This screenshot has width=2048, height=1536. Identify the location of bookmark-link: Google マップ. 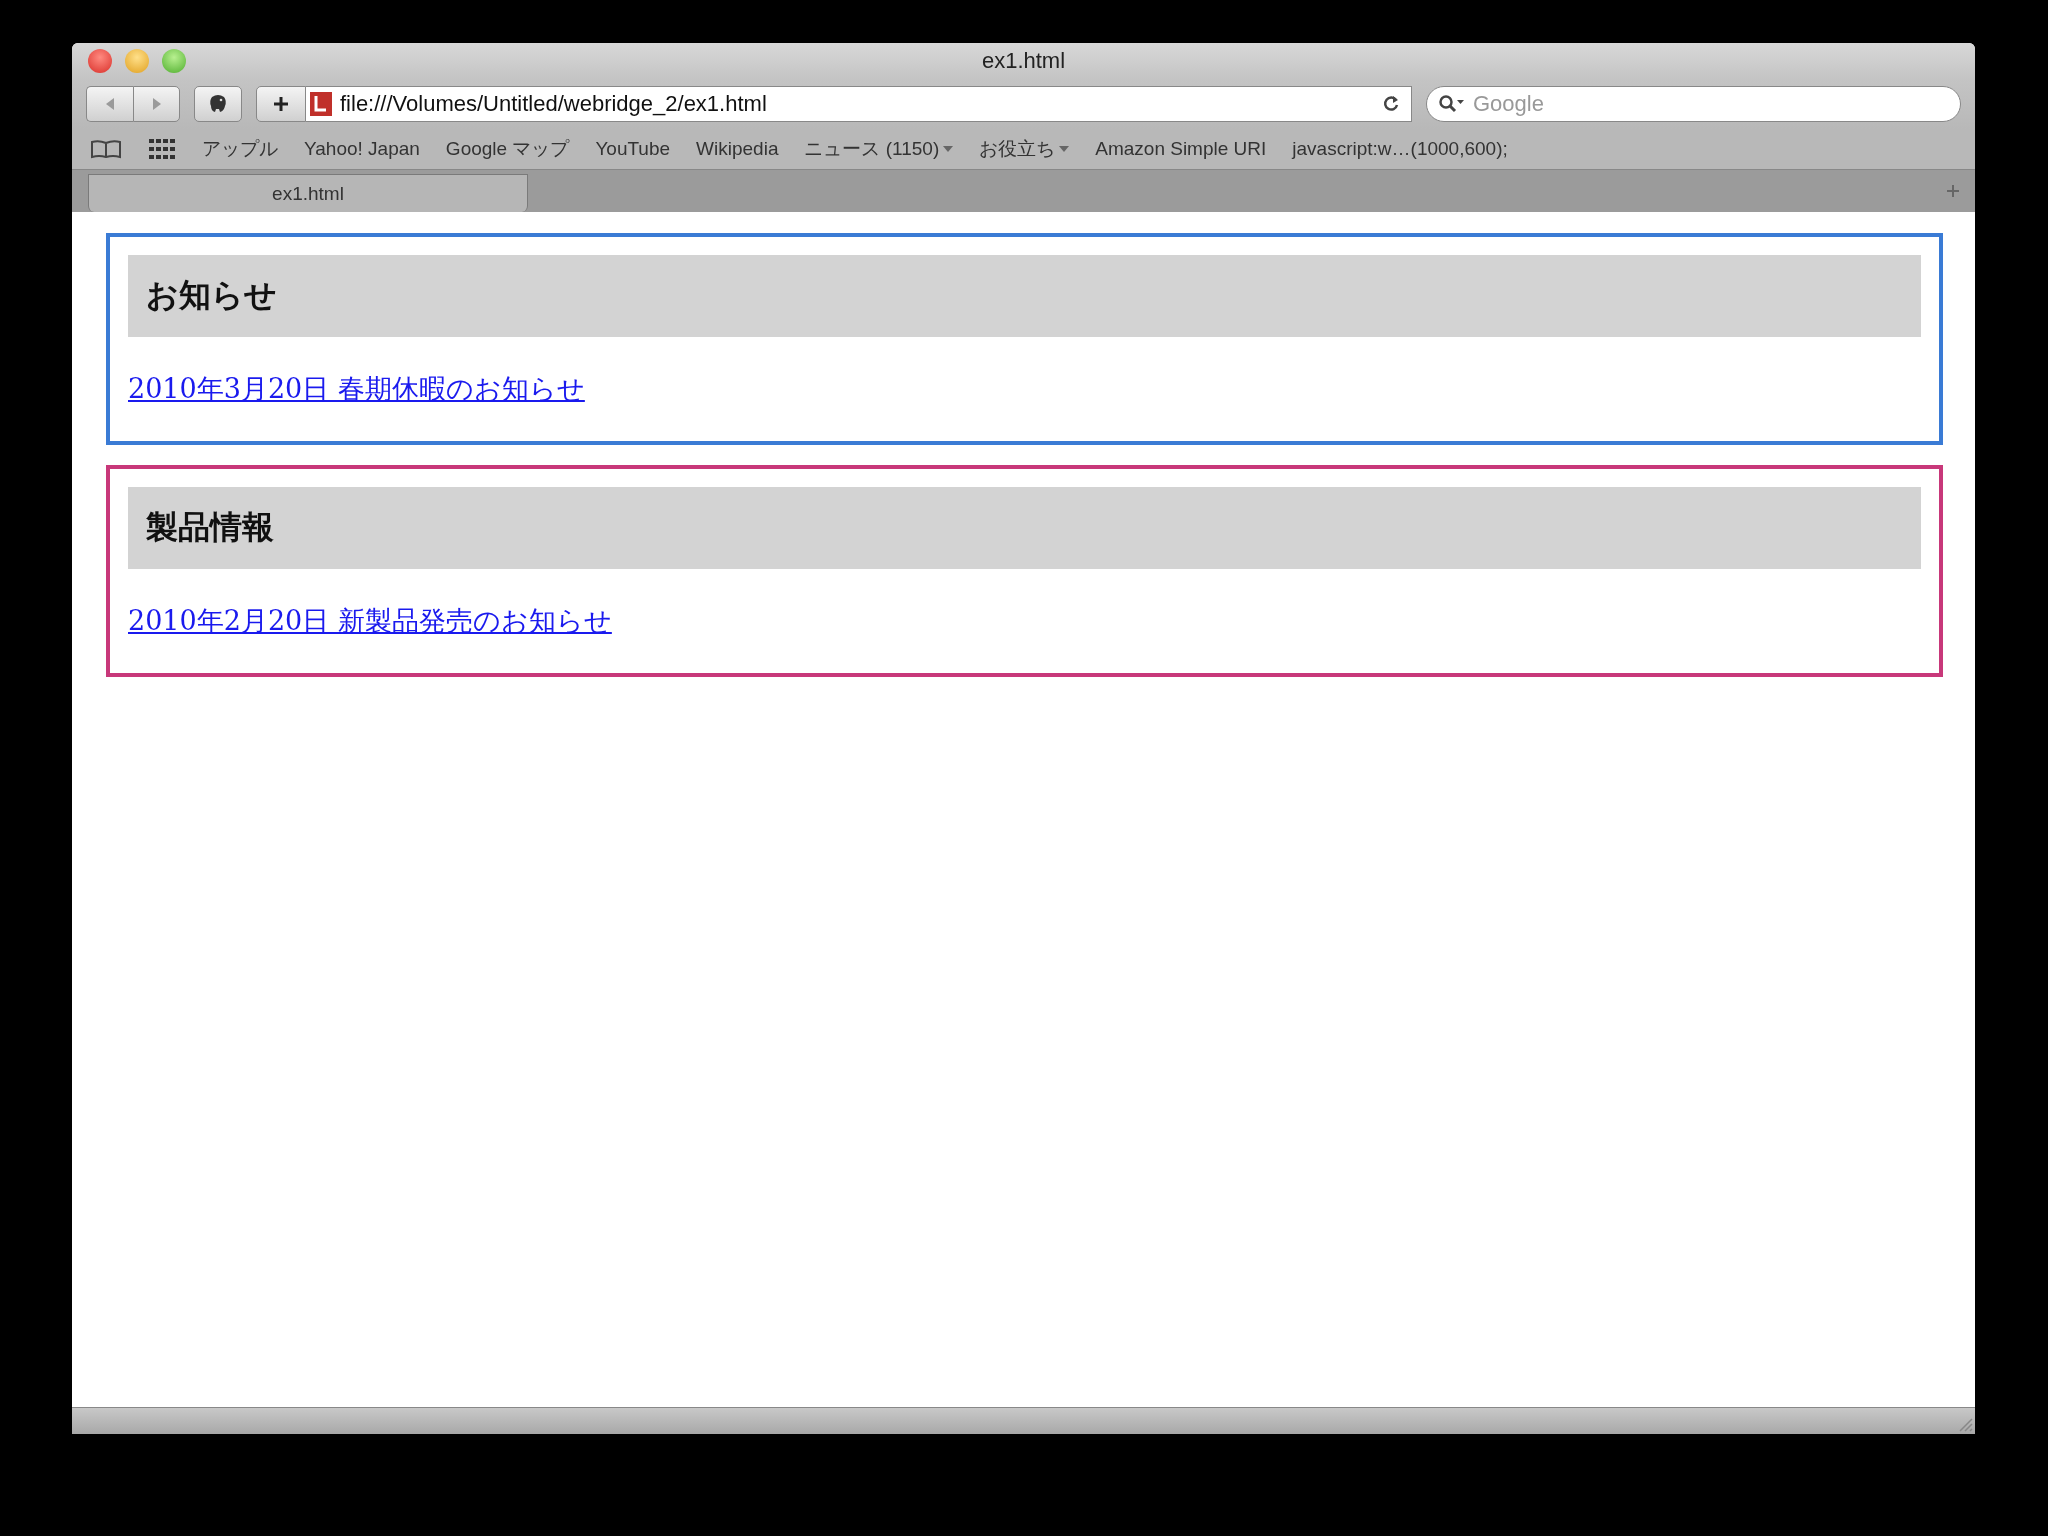
(507, 149).